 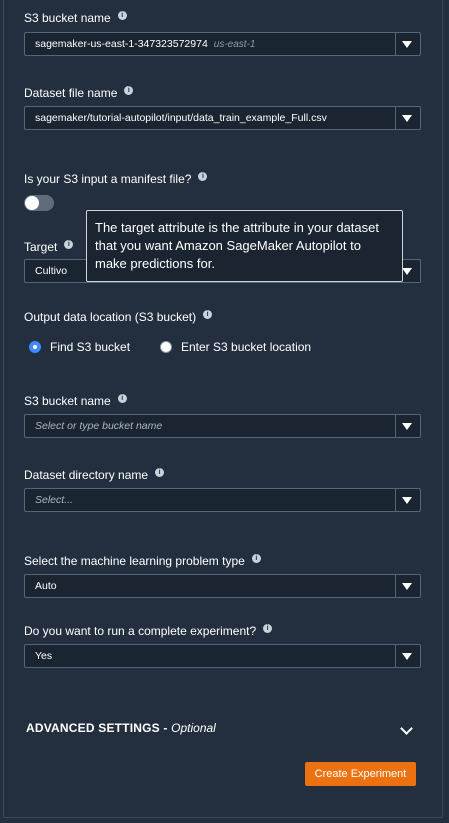 I want to click on complete-experiment-value: Yes, so click(x=44, y=656).